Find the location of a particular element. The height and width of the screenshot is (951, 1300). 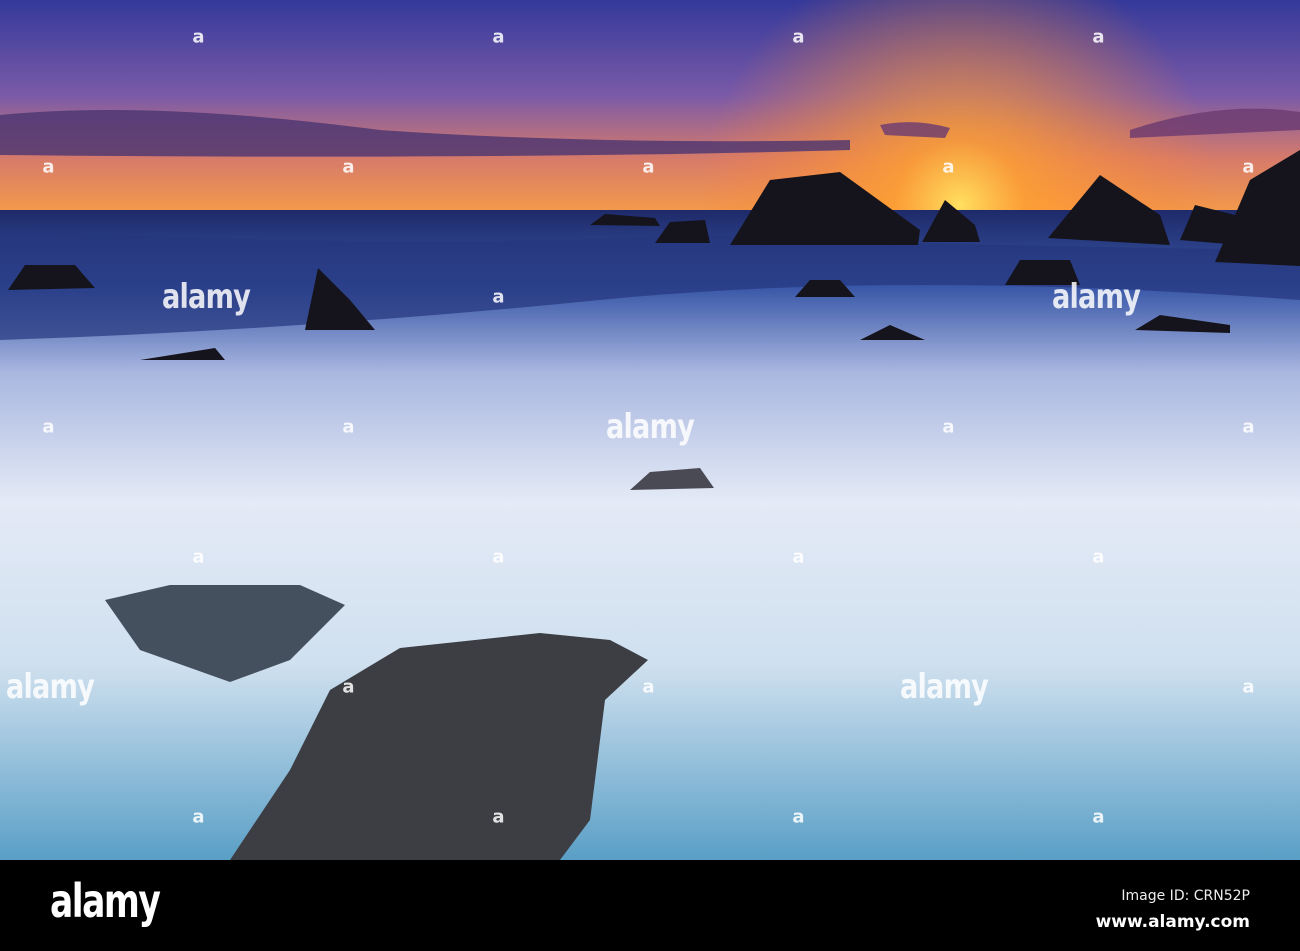

site-url: www.alamy.com is located at coordinates (1172, 922).